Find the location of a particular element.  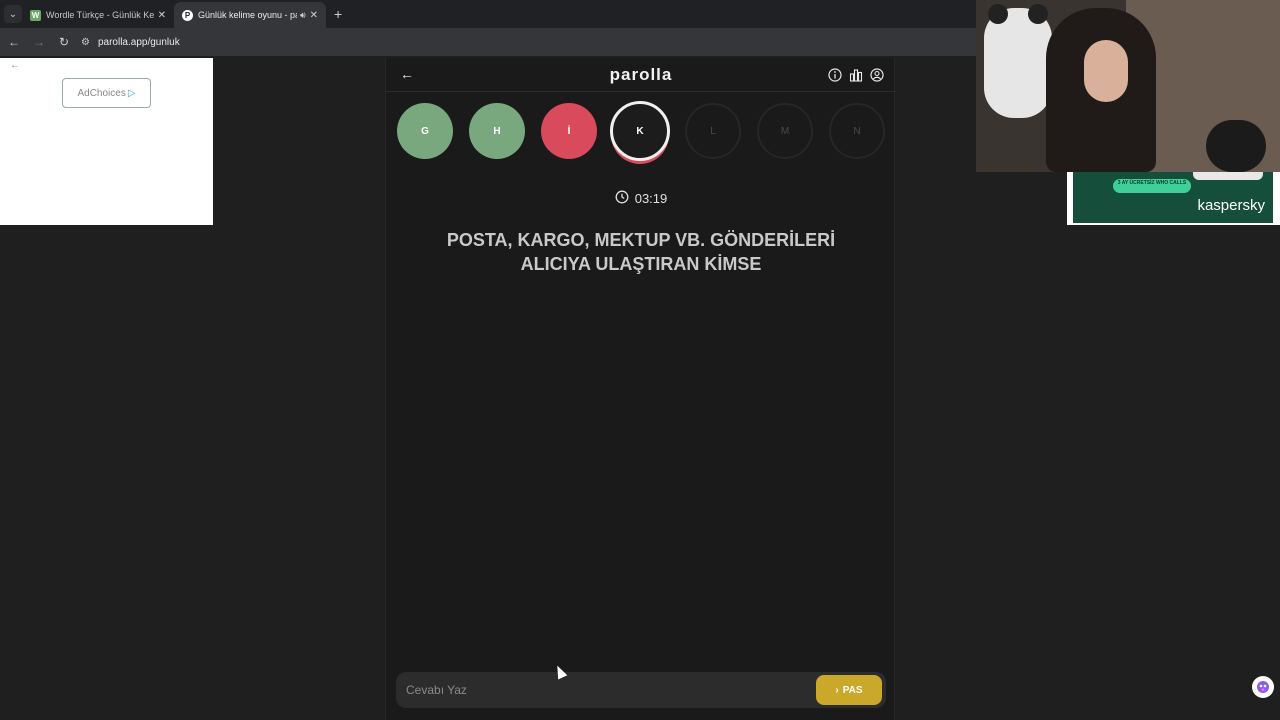

letter-progress: G H İ K L M N is located at coordinates (641, 133).